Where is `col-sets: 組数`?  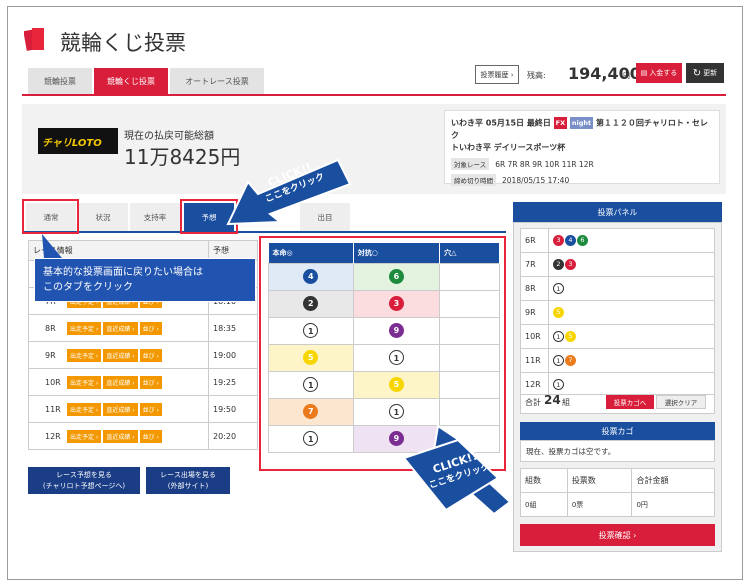
col-sets: 組数 is located at coordinates (544, 480).